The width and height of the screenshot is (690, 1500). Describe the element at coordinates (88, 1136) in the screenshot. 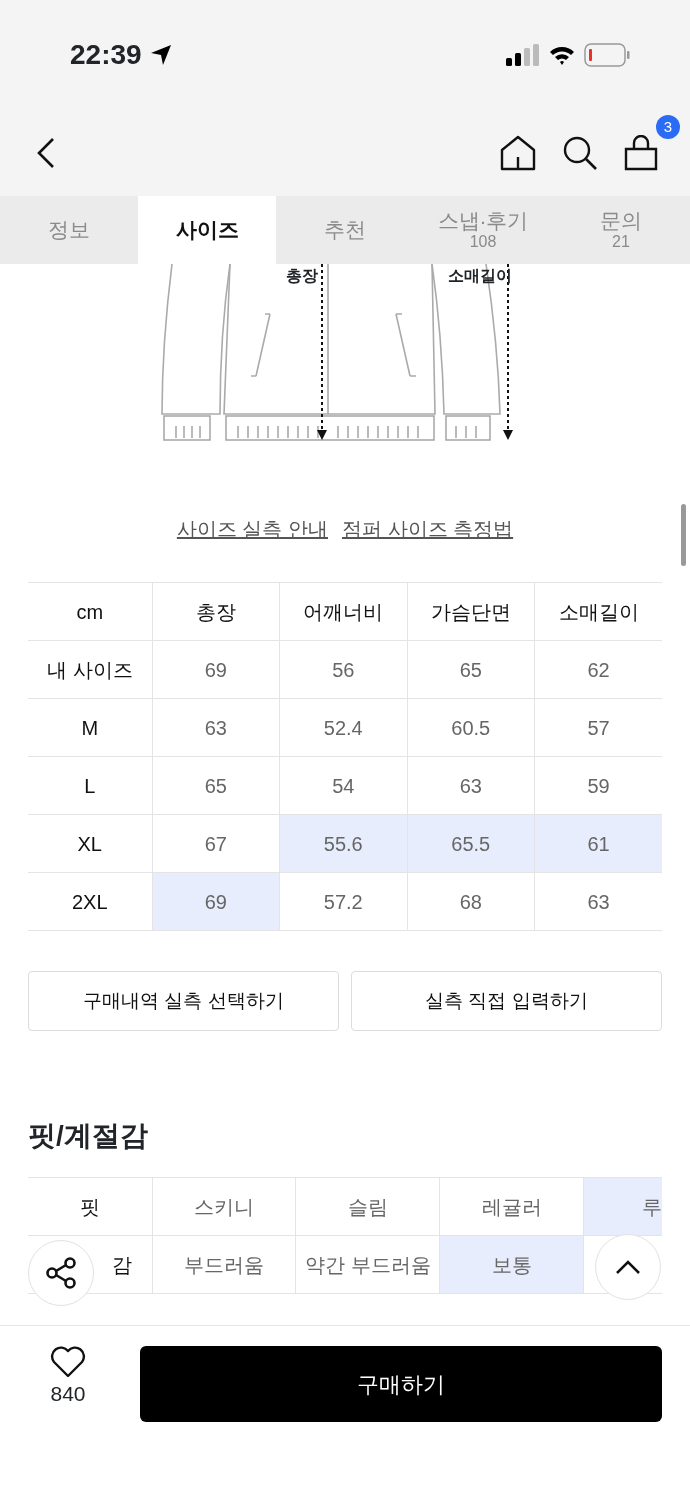

I see `section-title: 핏/계절감` at that location.